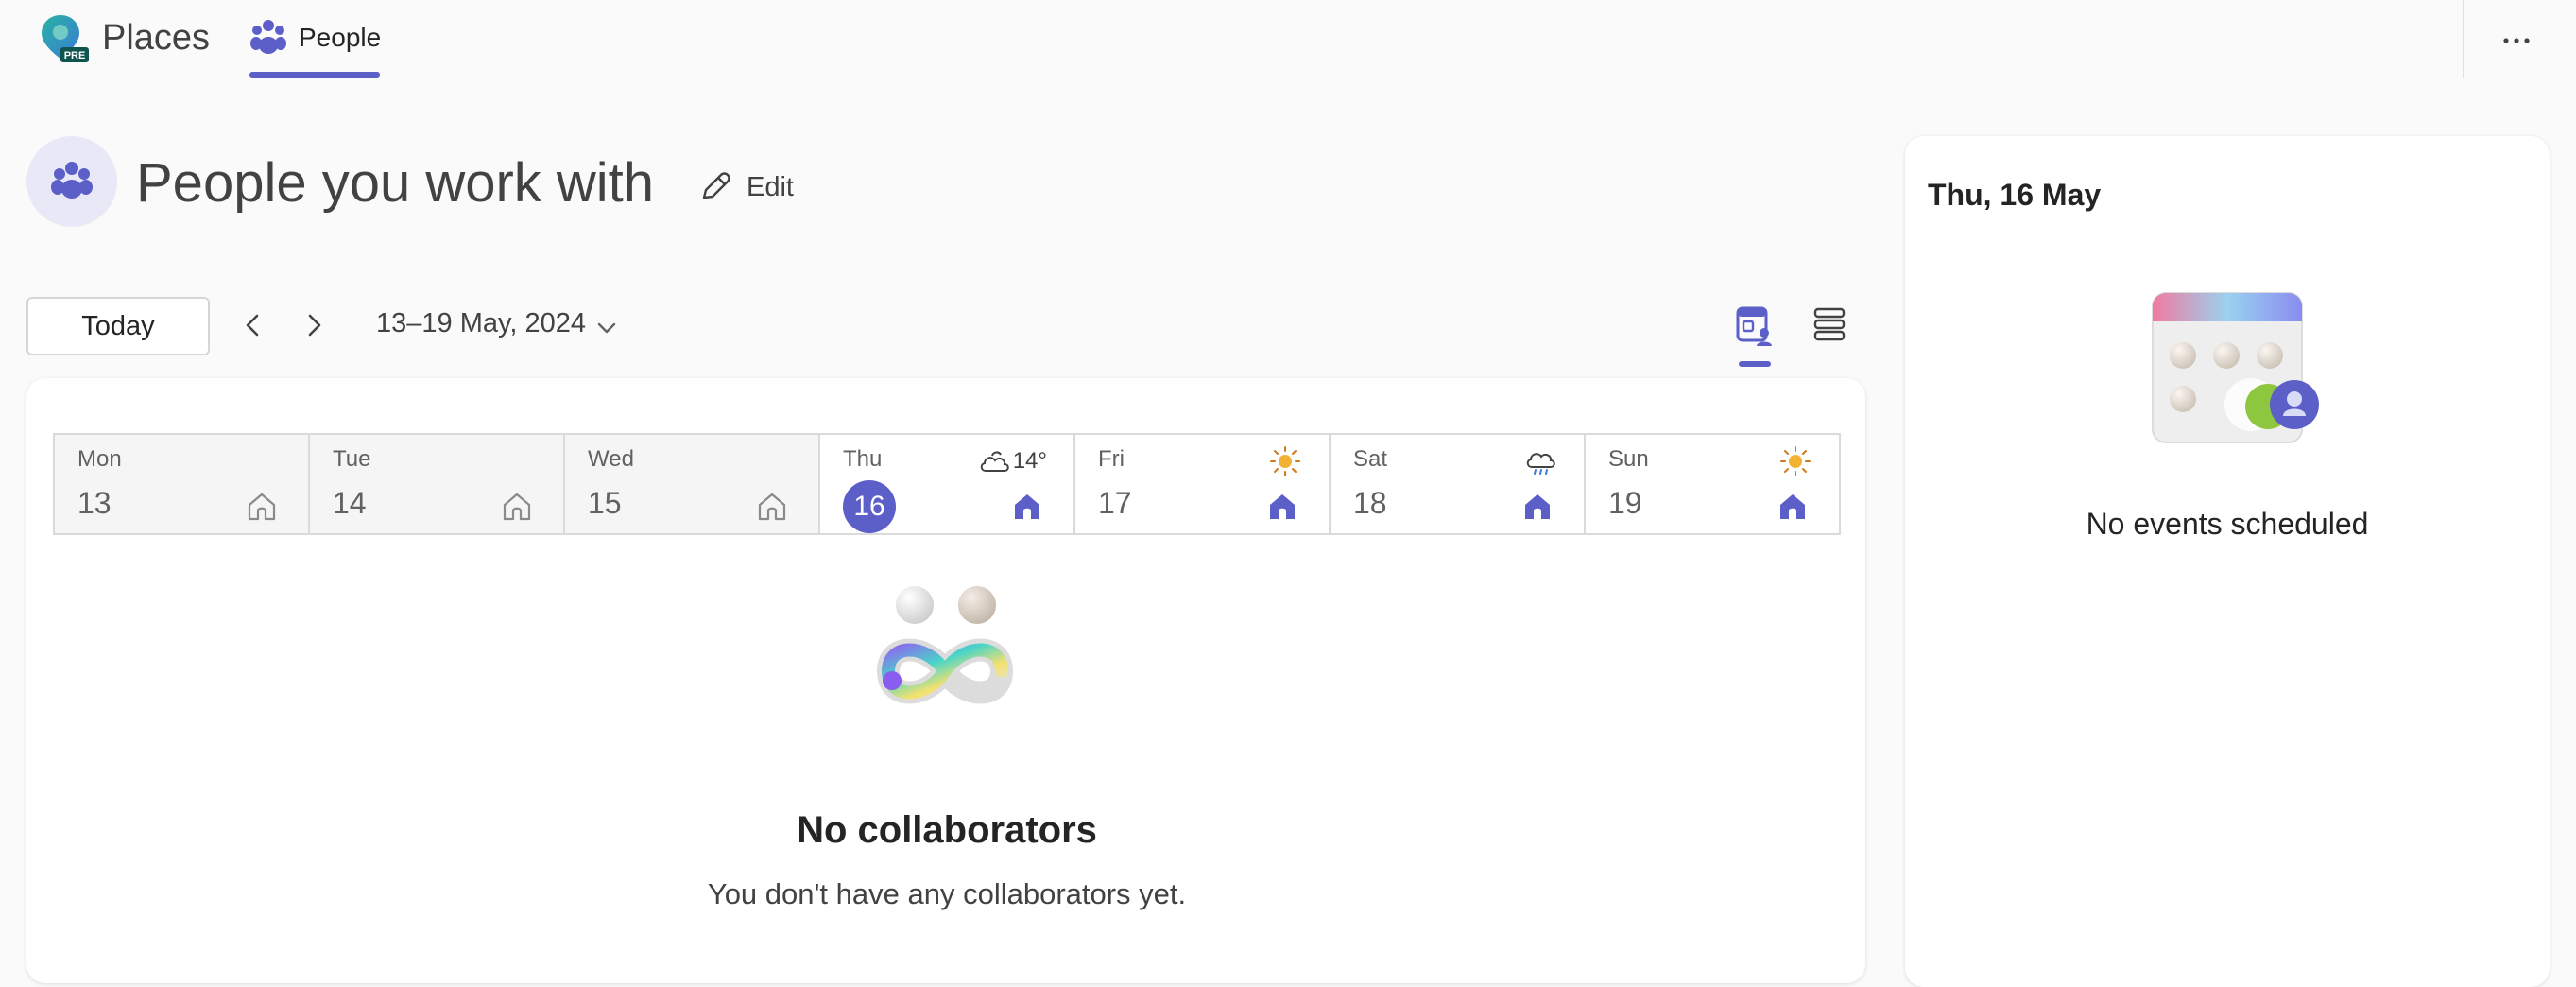 This screenshot has width=2576, height=987. Describe the element at coordinates (994, 461) in the screenshot. I see `partly-cloudy-icon` at that location.